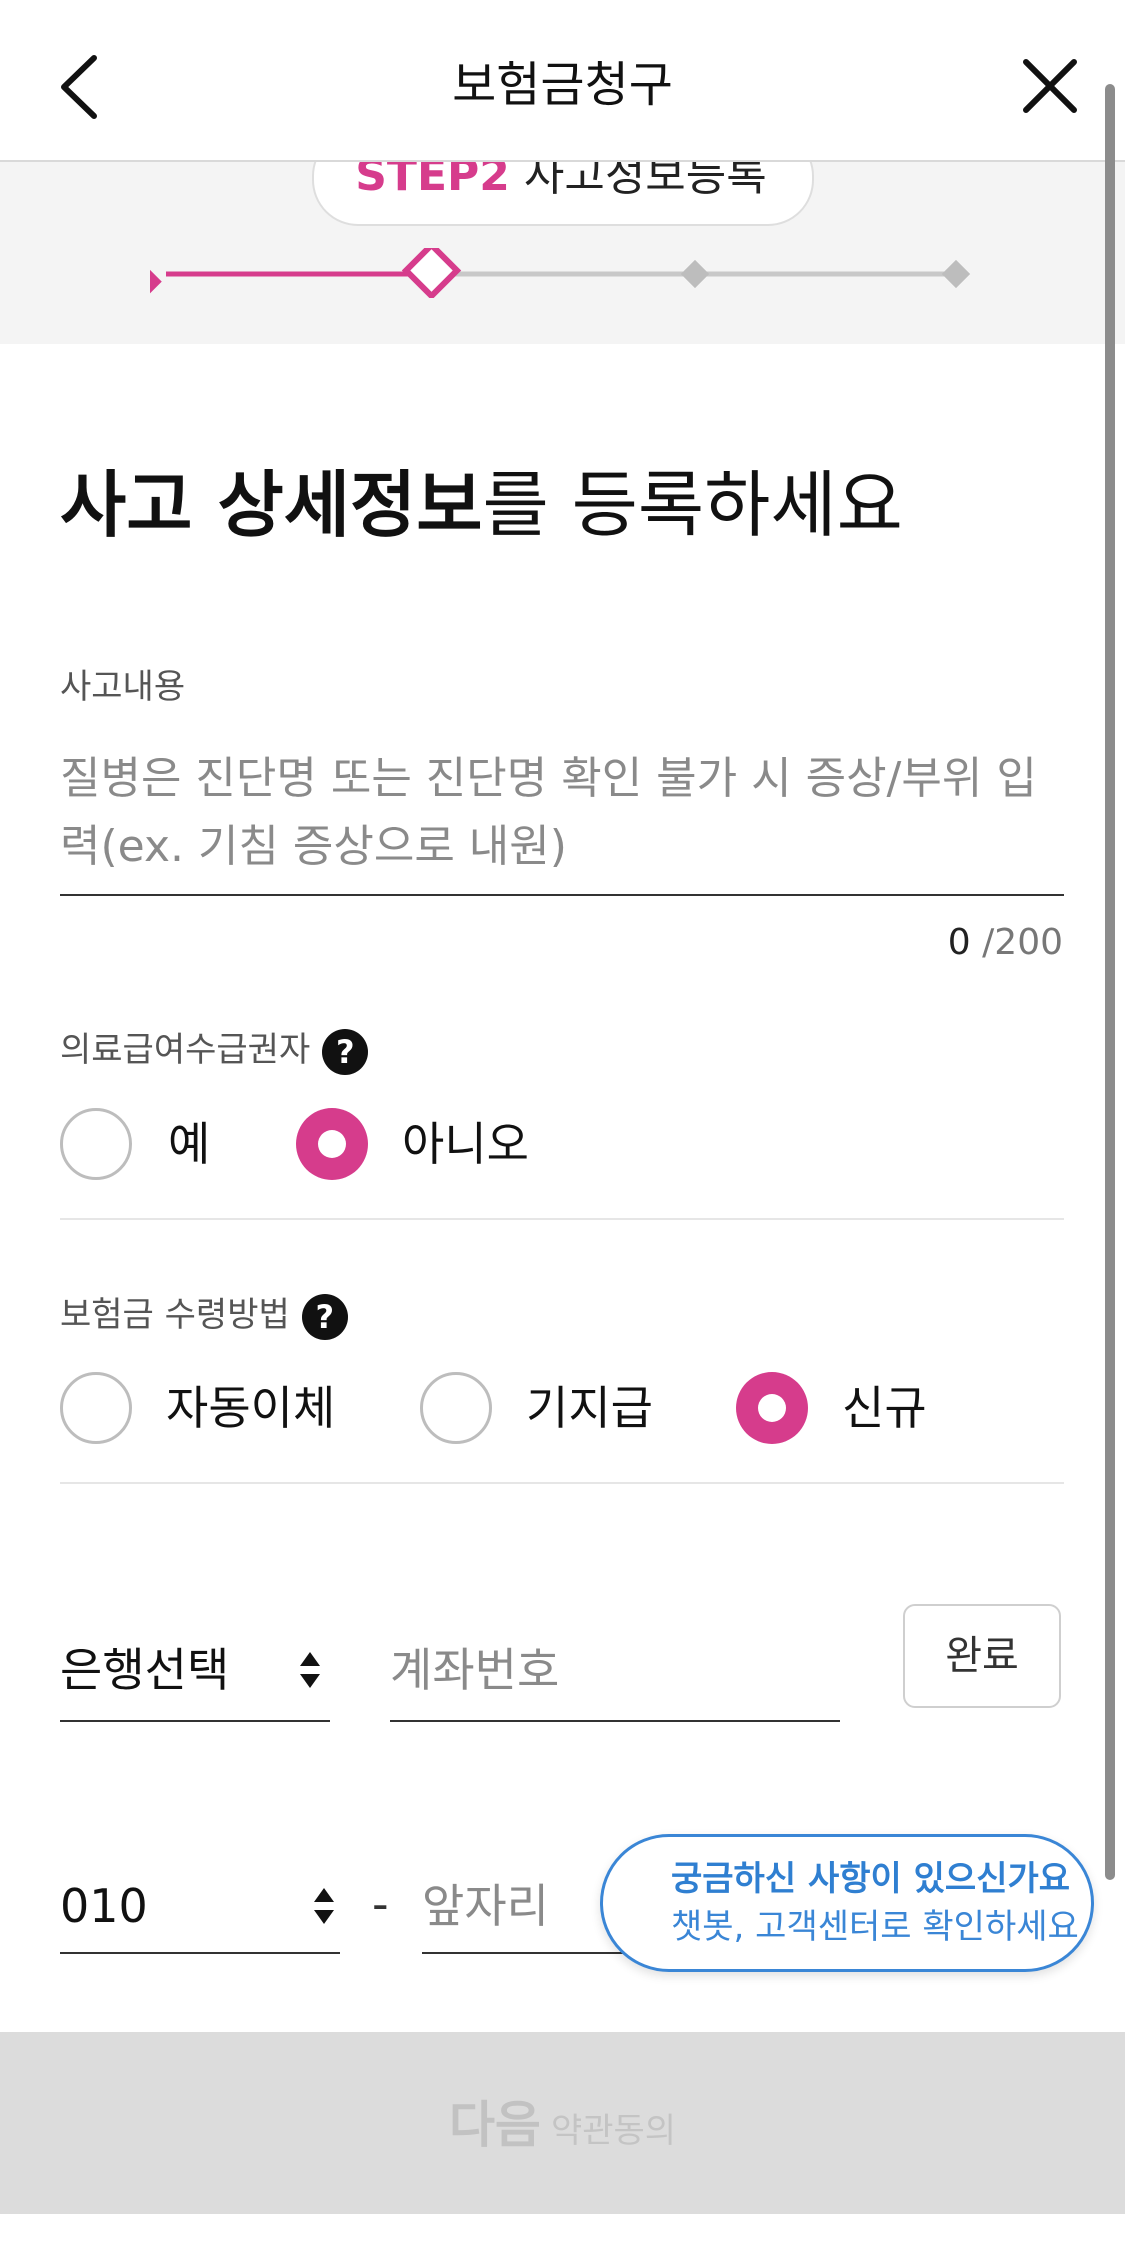  Describe the element at coordinates (185, 1050) in the screenshot. I see `medical-aid-label-text: 의료급여수급권자` at that location.